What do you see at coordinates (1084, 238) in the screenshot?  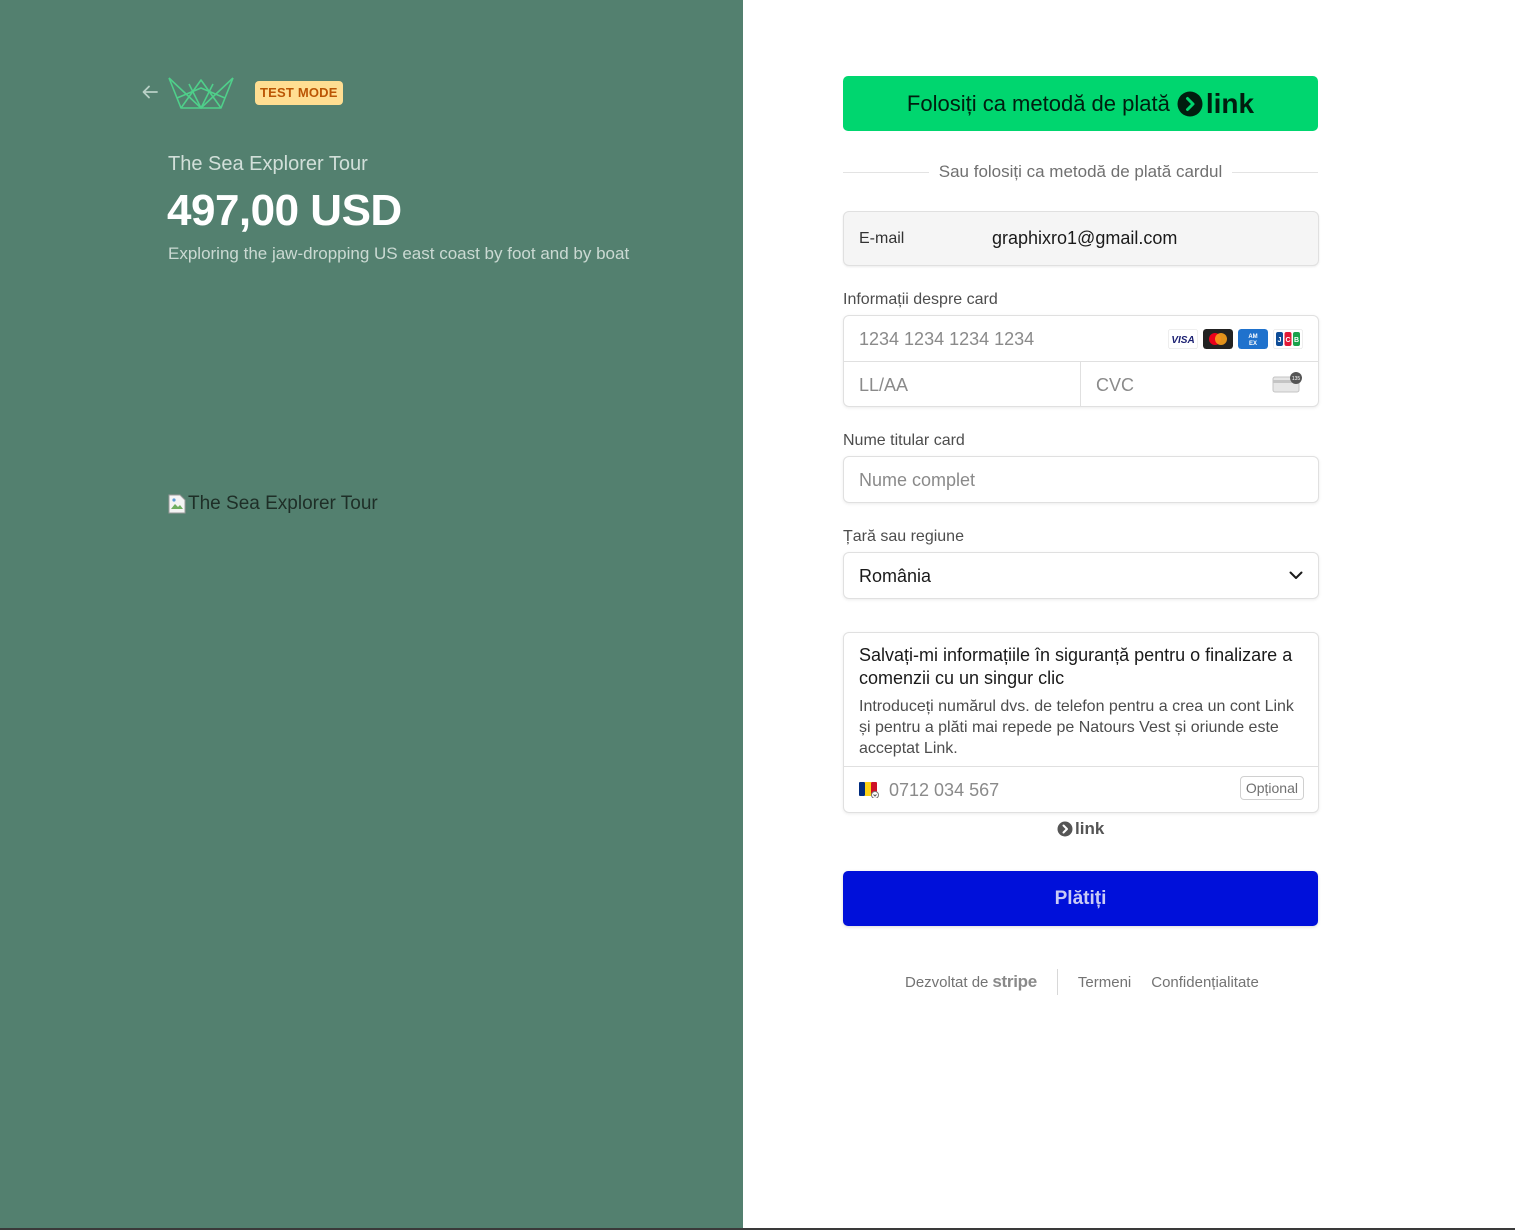 I see `email-value: graphixro1@gmail.com` at bounding box center [1084, 238].